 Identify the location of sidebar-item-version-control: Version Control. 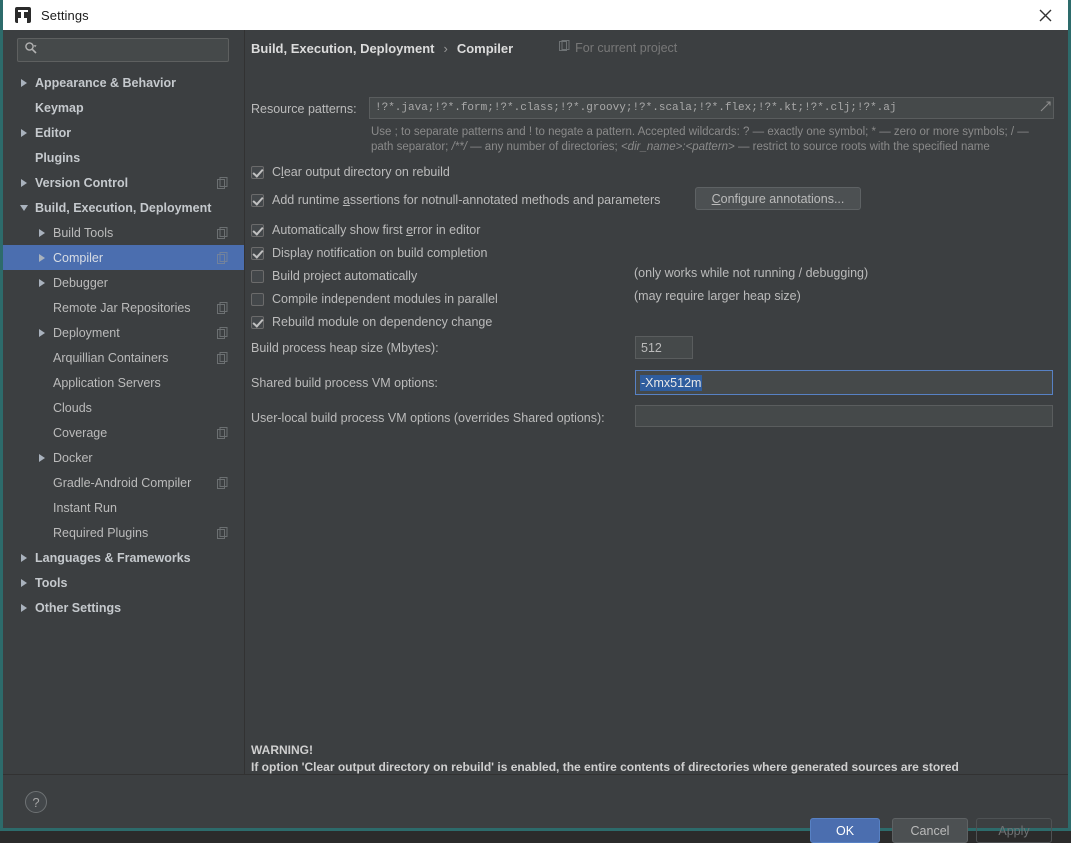
(123, 182).